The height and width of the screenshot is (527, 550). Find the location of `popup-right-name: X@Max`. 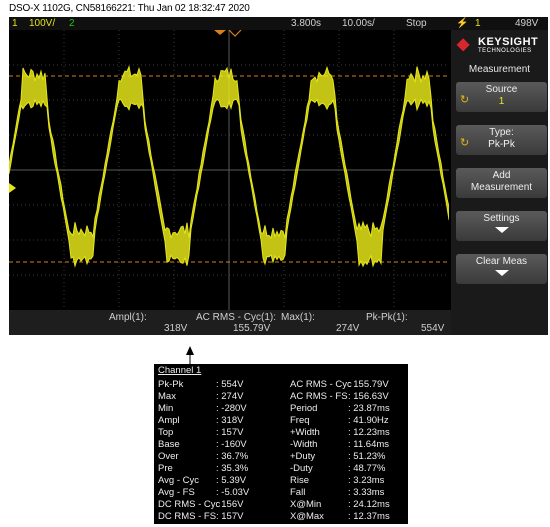

popup-right-name: X@Max is located at coordinates (307, 516).